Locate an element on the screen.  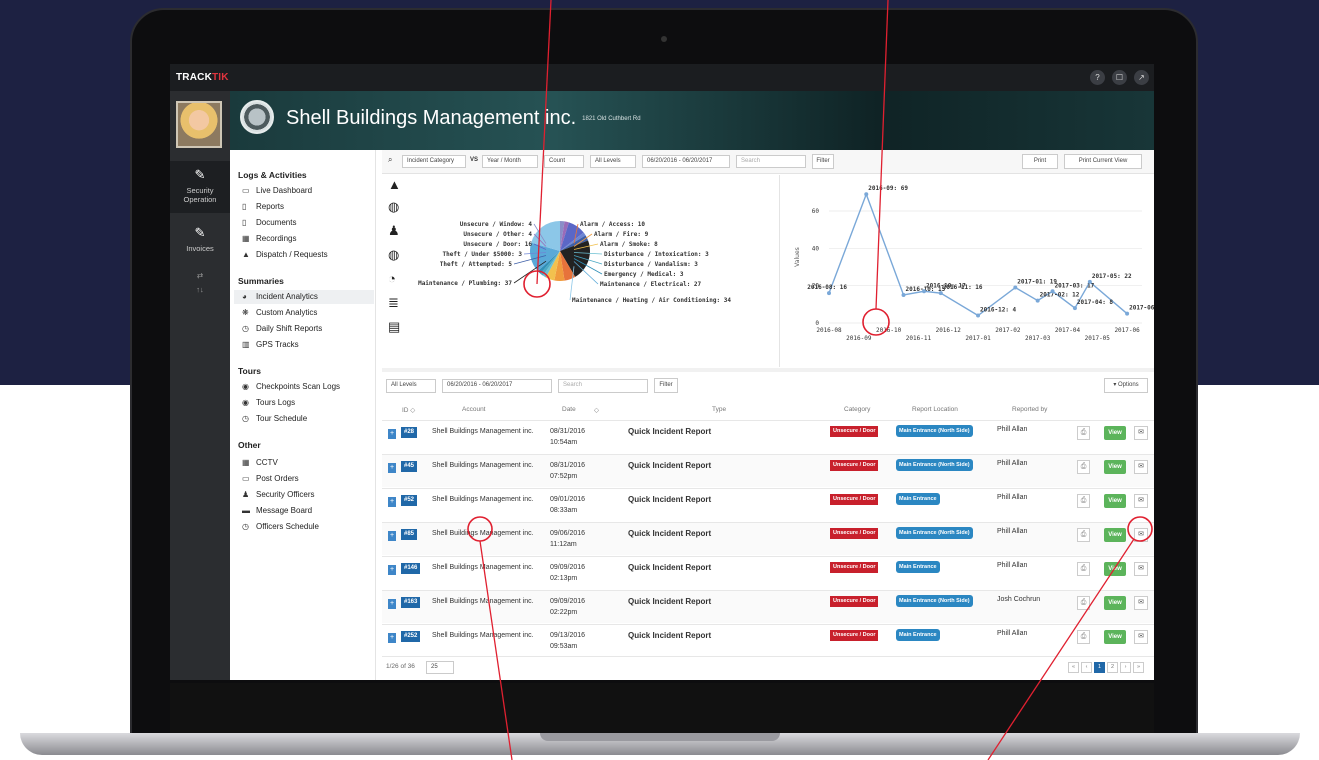
page-first: « is located at coordinates (1073, 667).